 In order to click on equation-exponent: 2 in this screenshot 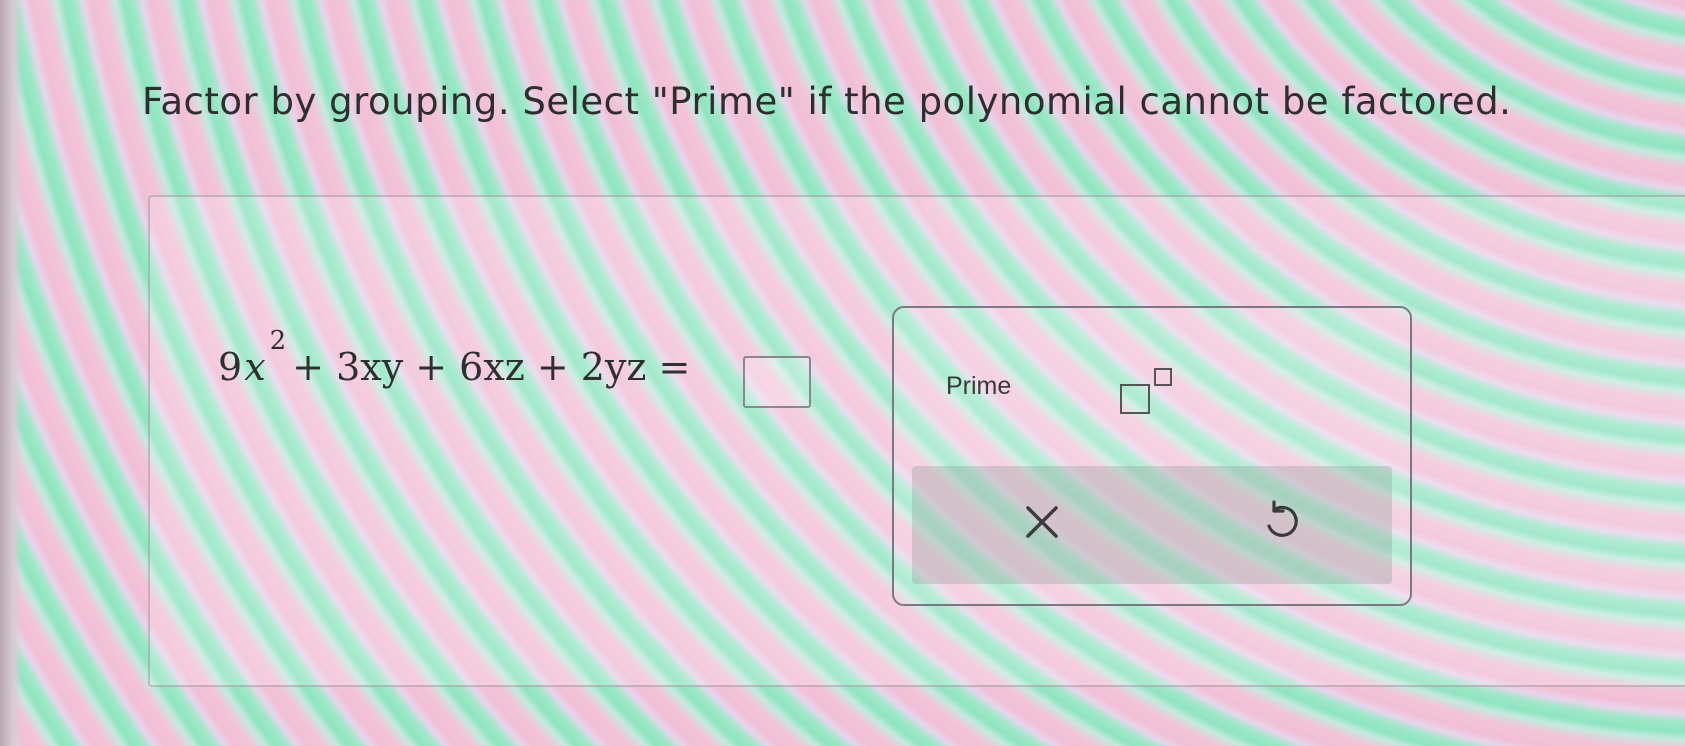, I will do `click(278, 341)`.